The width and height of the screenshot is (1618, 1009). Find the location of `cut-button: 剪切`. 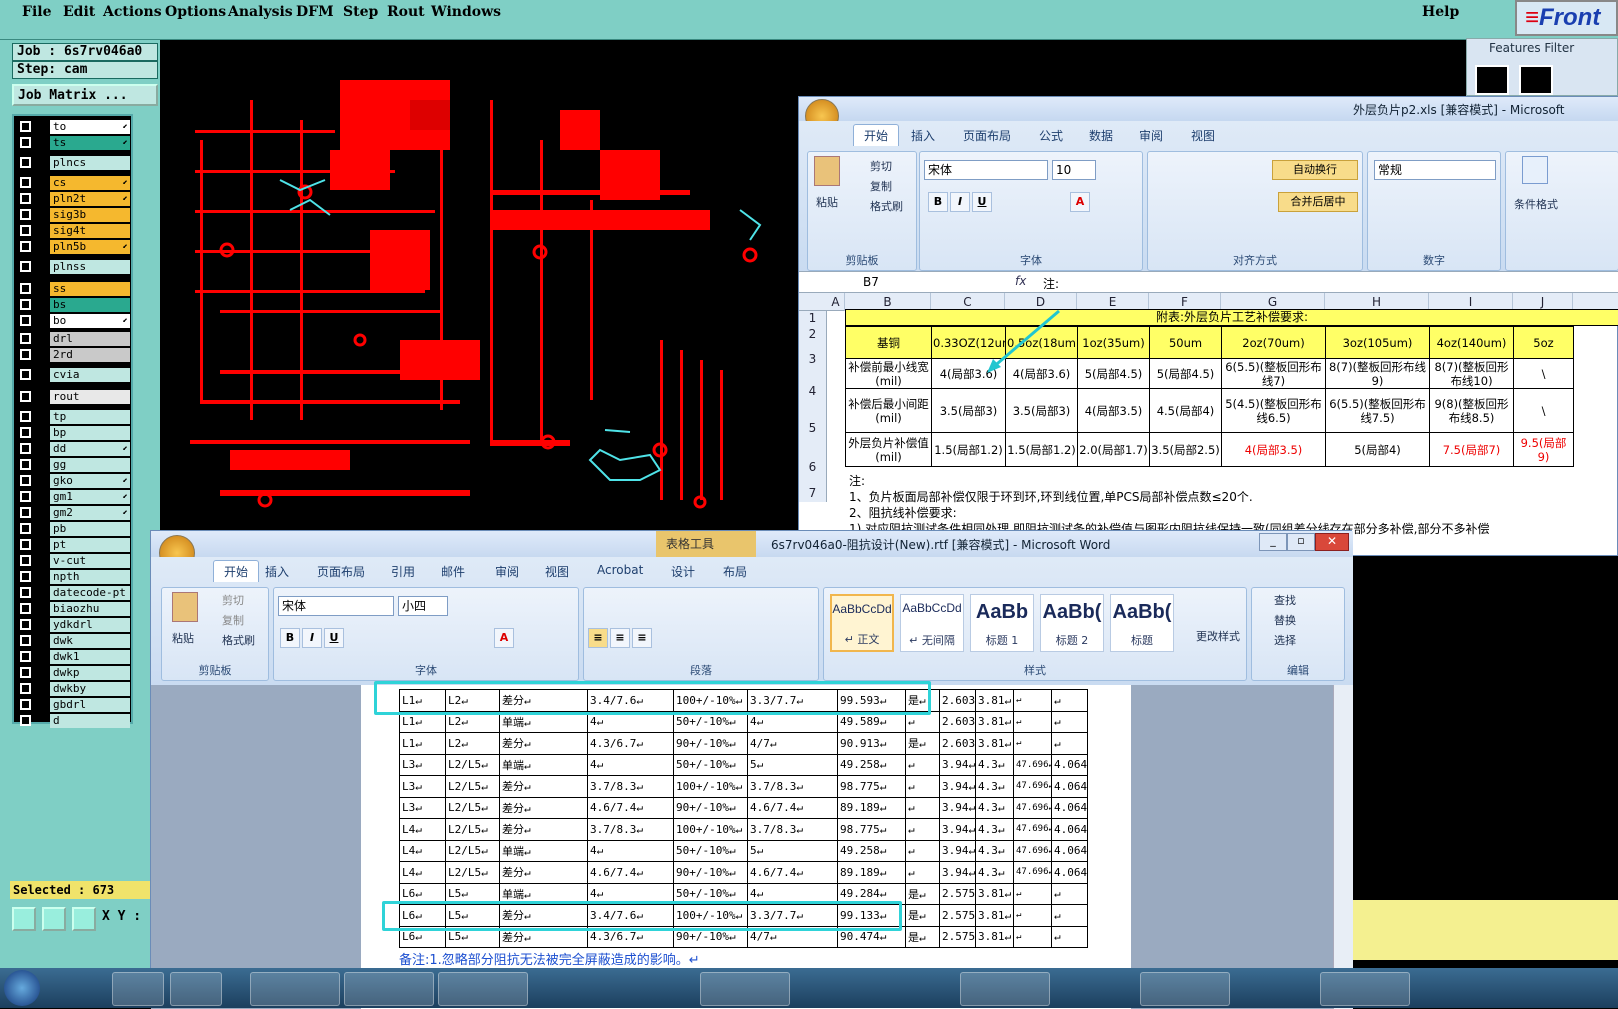

cut-button: 剪切 is located at coordinates (881, 166).